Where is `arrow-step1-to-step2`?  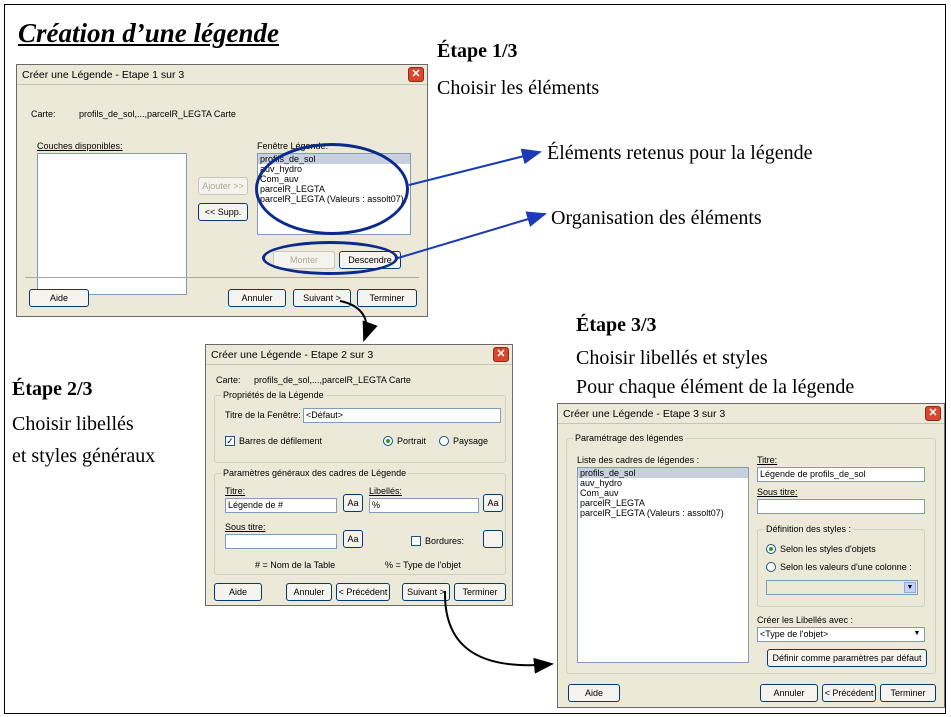
arrow-step1-to-step2 is located at coordinates (358, 321).